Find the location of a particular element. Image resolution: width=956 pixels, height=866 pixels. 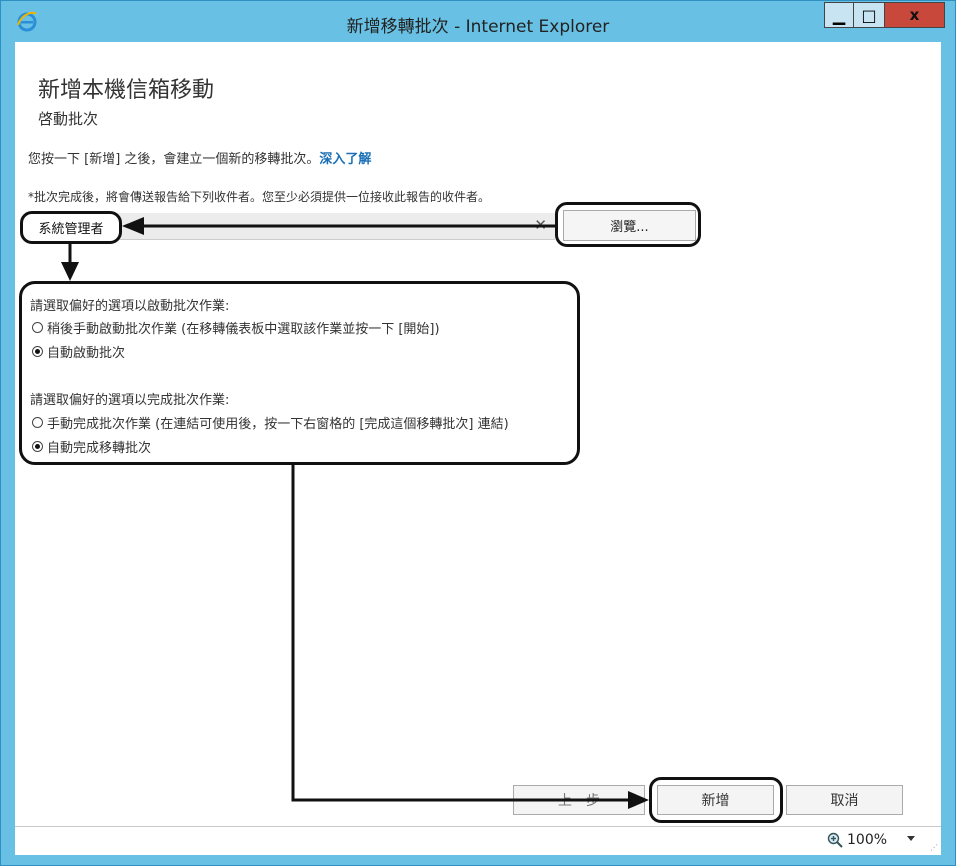

arrowhead-left is located at coordinates (133, 226).